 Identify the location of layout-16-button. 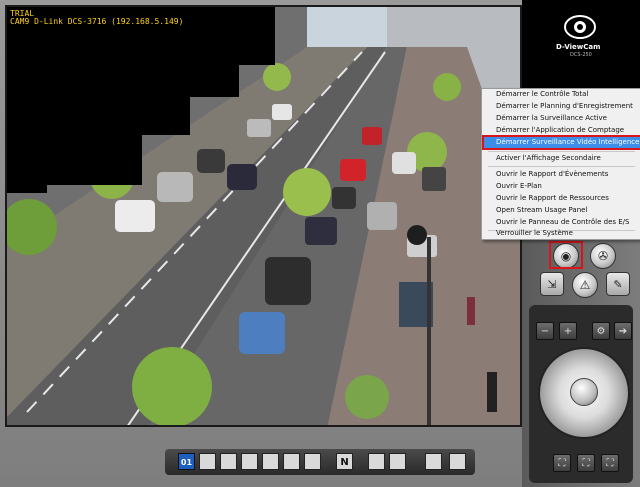
(312, 461).